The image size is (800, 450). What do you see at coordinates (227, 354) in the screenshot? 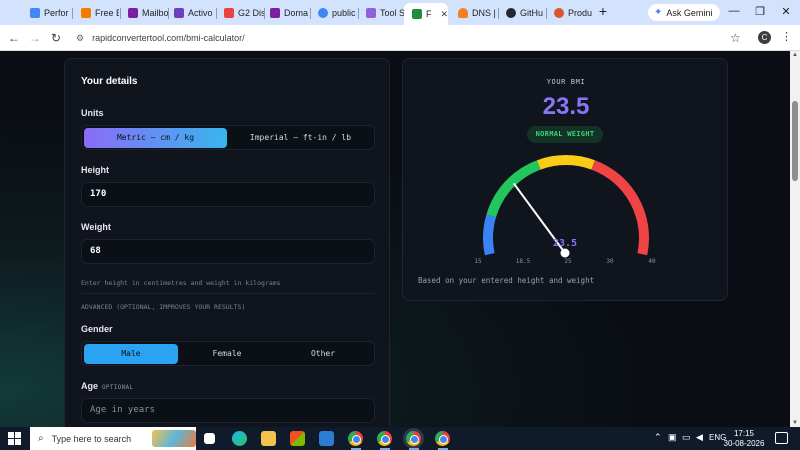
I see `gender-female-button: Female` at bounding box center [227, 354].